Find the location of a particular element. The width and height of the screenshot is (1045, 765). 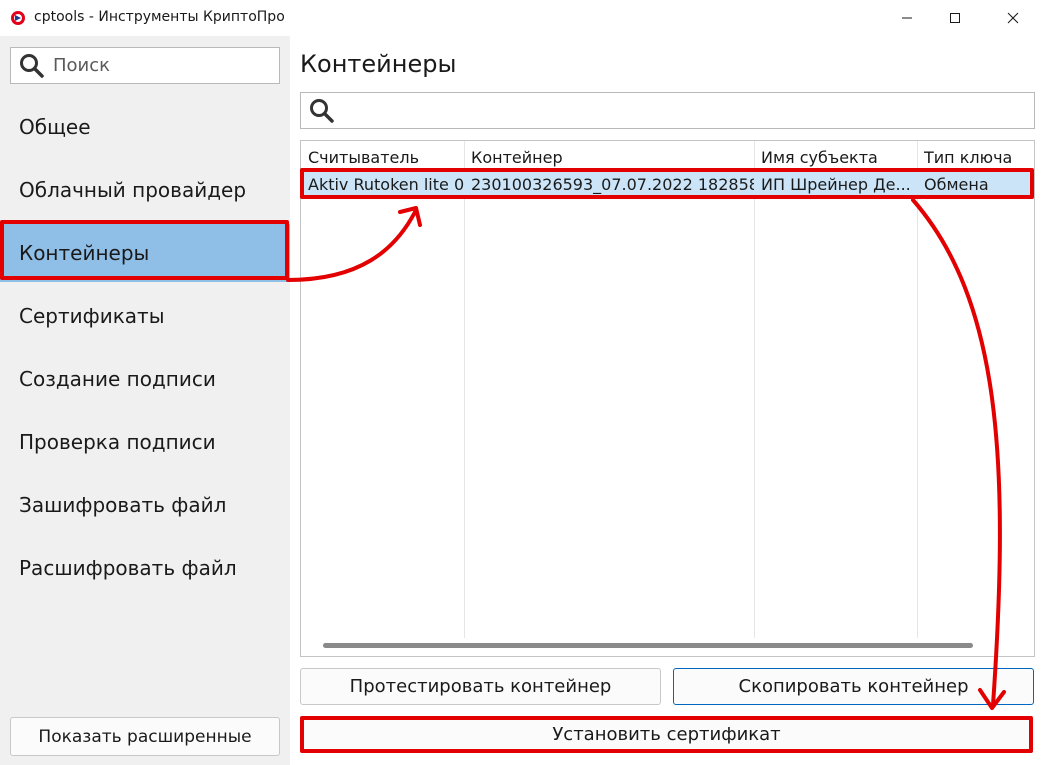

sidebar-item-certificates: Сертификаты is located at coordinates (145, 316).